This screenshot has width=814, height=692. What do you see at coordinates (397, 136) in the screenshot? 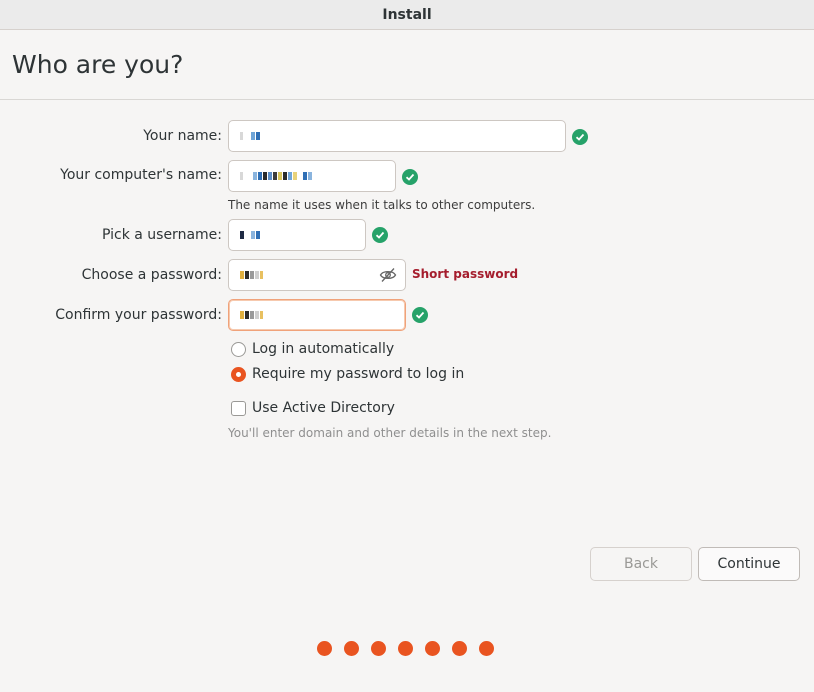
I see `your-name-input` at bounding box center [397, 136].